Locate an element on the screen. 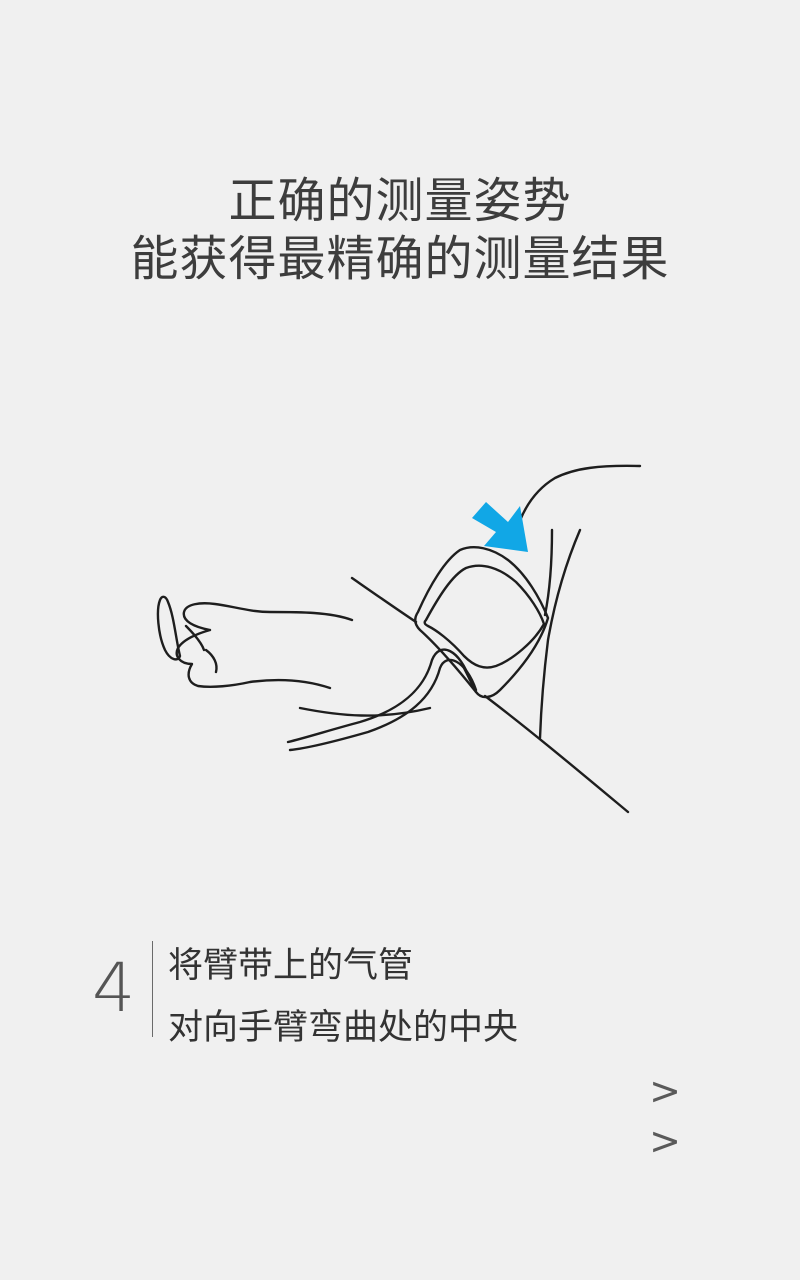  step-text-line-1: 将臂带上的气管 is located at coordinates (291, 966).